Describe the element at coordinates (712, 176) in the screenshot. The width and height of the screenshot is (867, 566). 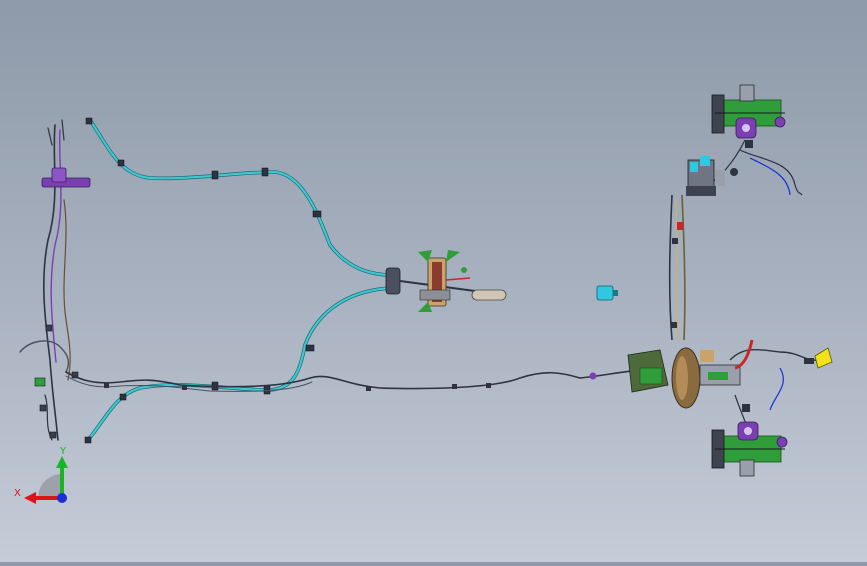
I see `abs-hydraulic-unit` at that location.